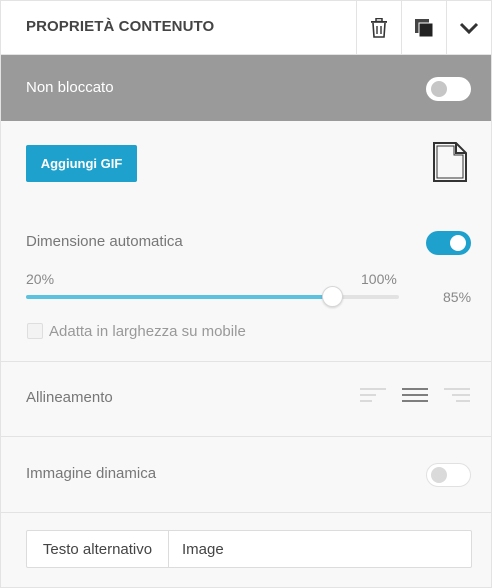 The height and width of the screenshot is (588, 492). I want to click on autosize-label: Dimensione automatica, so click(104, 241).